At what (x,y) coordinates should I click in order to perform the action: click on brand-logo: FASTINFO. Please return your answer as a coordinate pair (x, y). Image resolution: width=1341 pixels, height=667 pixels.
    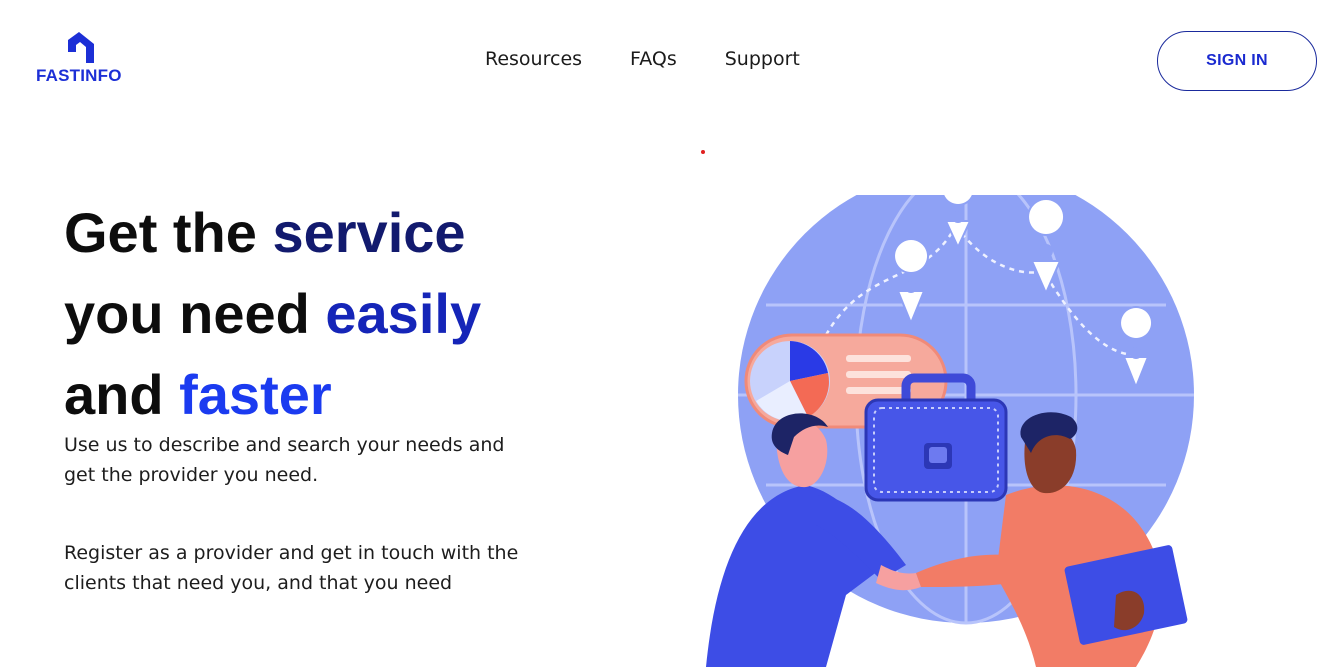
    Looking at the image, I should click on (86, 60).